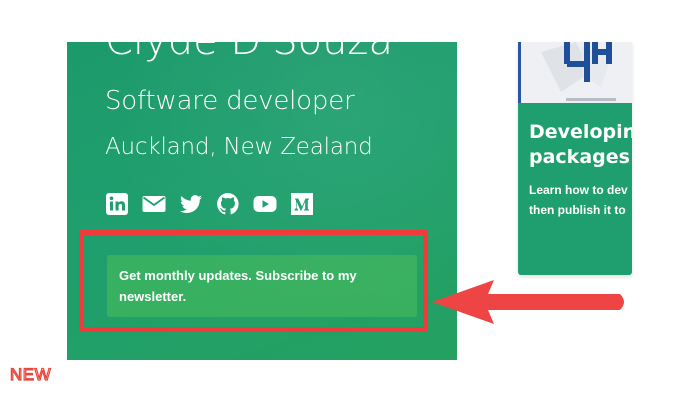 This screenshot has width=700, height=400. I want to click on social-link-github, so click(228, 204).